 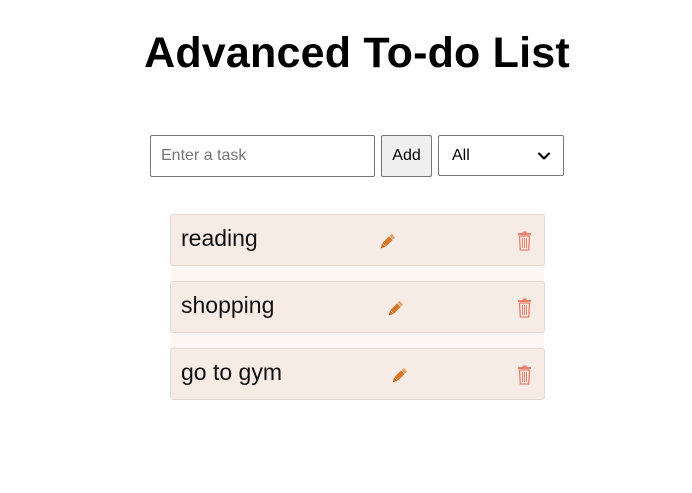 I want to click on task-item: shopping, so click(x=357, y=307).